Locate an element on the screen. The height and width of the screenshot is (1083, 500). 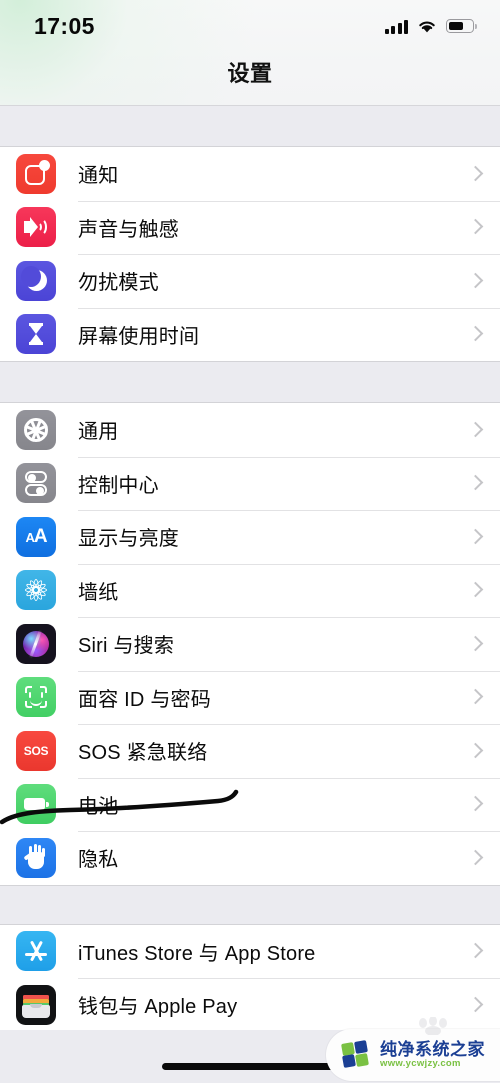
settings-row-do-not-disturb: 勿扰模式 is located at coordinates (250, 281).